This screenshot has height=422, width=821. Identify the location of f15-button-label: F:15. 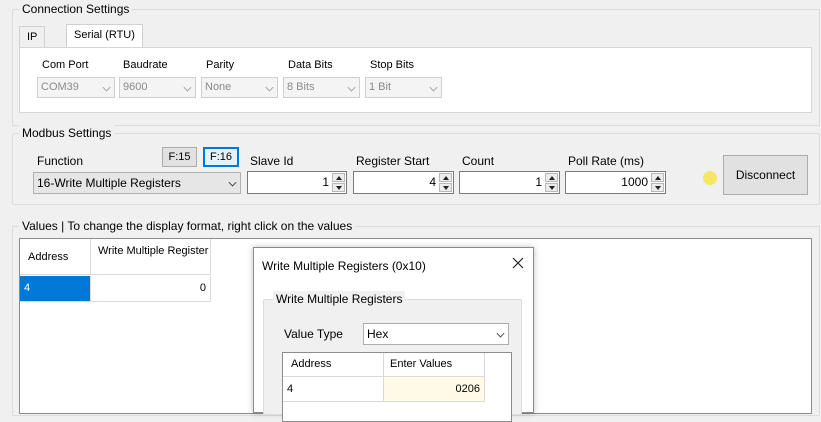
(179, 157).